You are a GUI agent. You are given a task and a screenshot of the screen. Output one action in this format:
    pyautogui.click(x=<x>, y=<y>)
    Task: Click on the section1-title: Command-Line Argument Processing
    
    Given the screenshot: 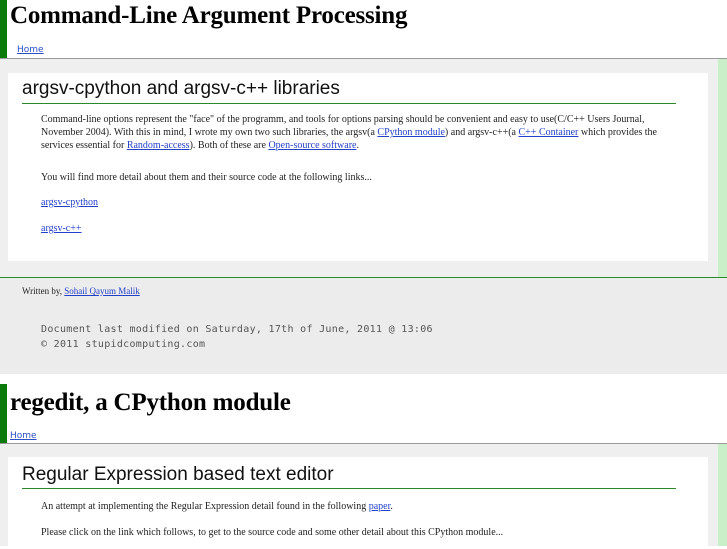 What is the action you would take?
    pyautogui.click(x=209, y=15)
    